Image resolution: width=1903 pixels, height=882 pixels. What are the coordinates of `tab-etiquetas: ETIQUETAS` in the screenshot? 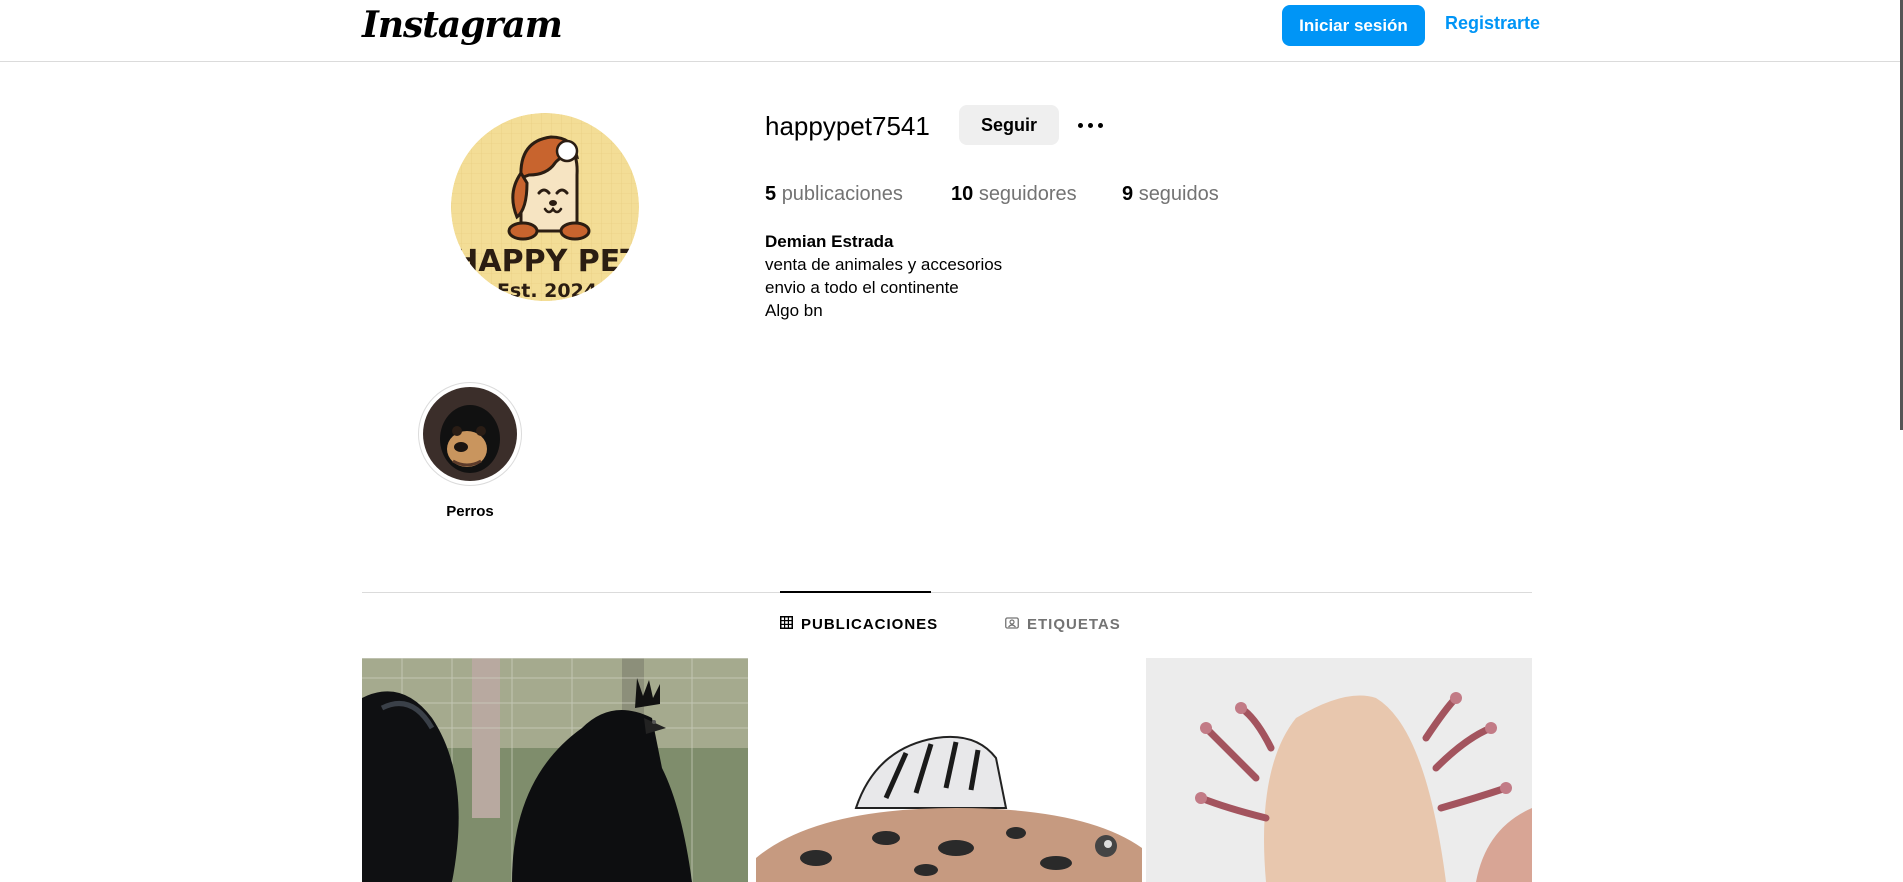 It's located at (1063, 624).